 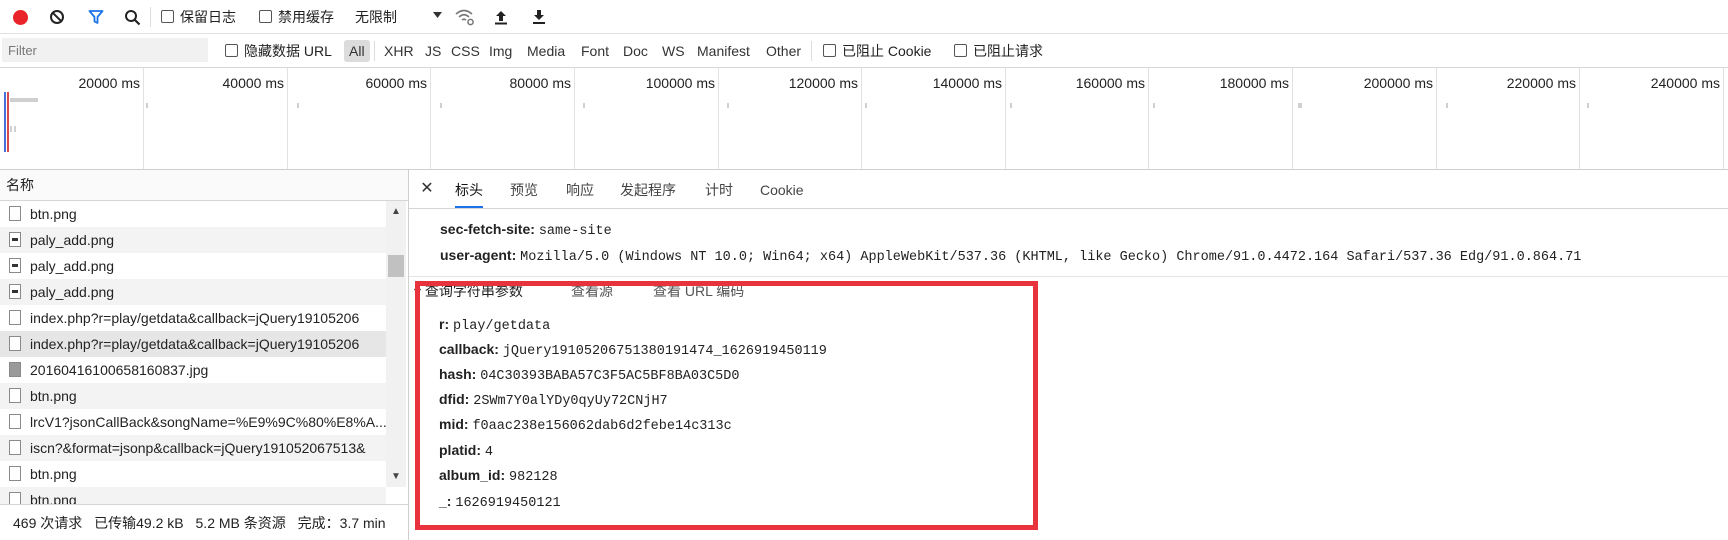 What do you see at coordinates (198, 16) in the screenshot?
I see `preserve-log-checkbox: 保留日志` at bounding box center [198, 16].